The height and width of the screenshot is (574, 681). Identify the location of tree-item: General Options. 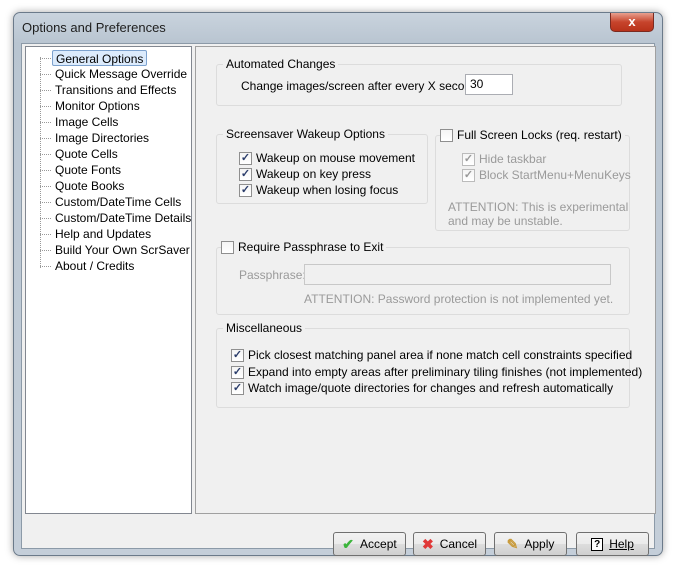
(100, 58).